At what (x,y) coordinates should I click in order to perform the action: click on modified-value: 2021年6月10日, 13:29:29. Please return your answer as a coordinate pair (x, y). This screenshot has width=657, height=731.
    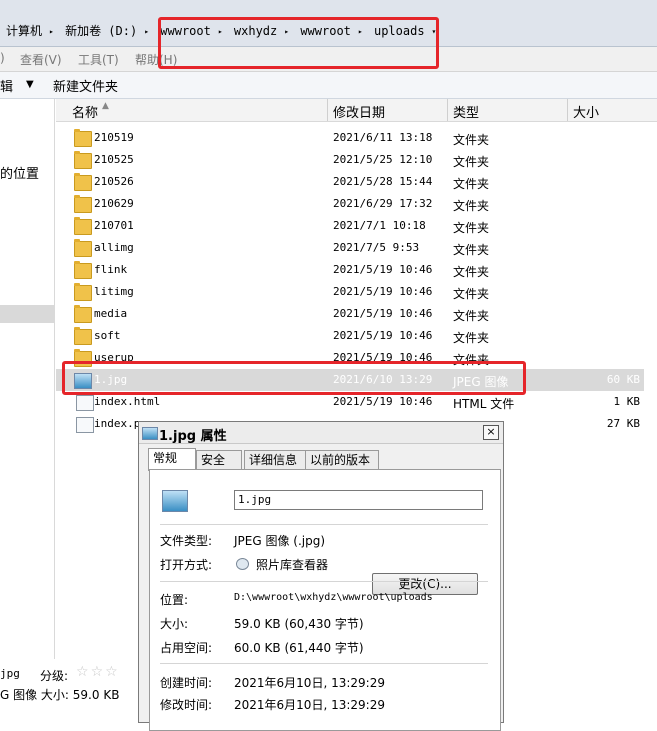
    Looking at the image, I should click on (309, 705).